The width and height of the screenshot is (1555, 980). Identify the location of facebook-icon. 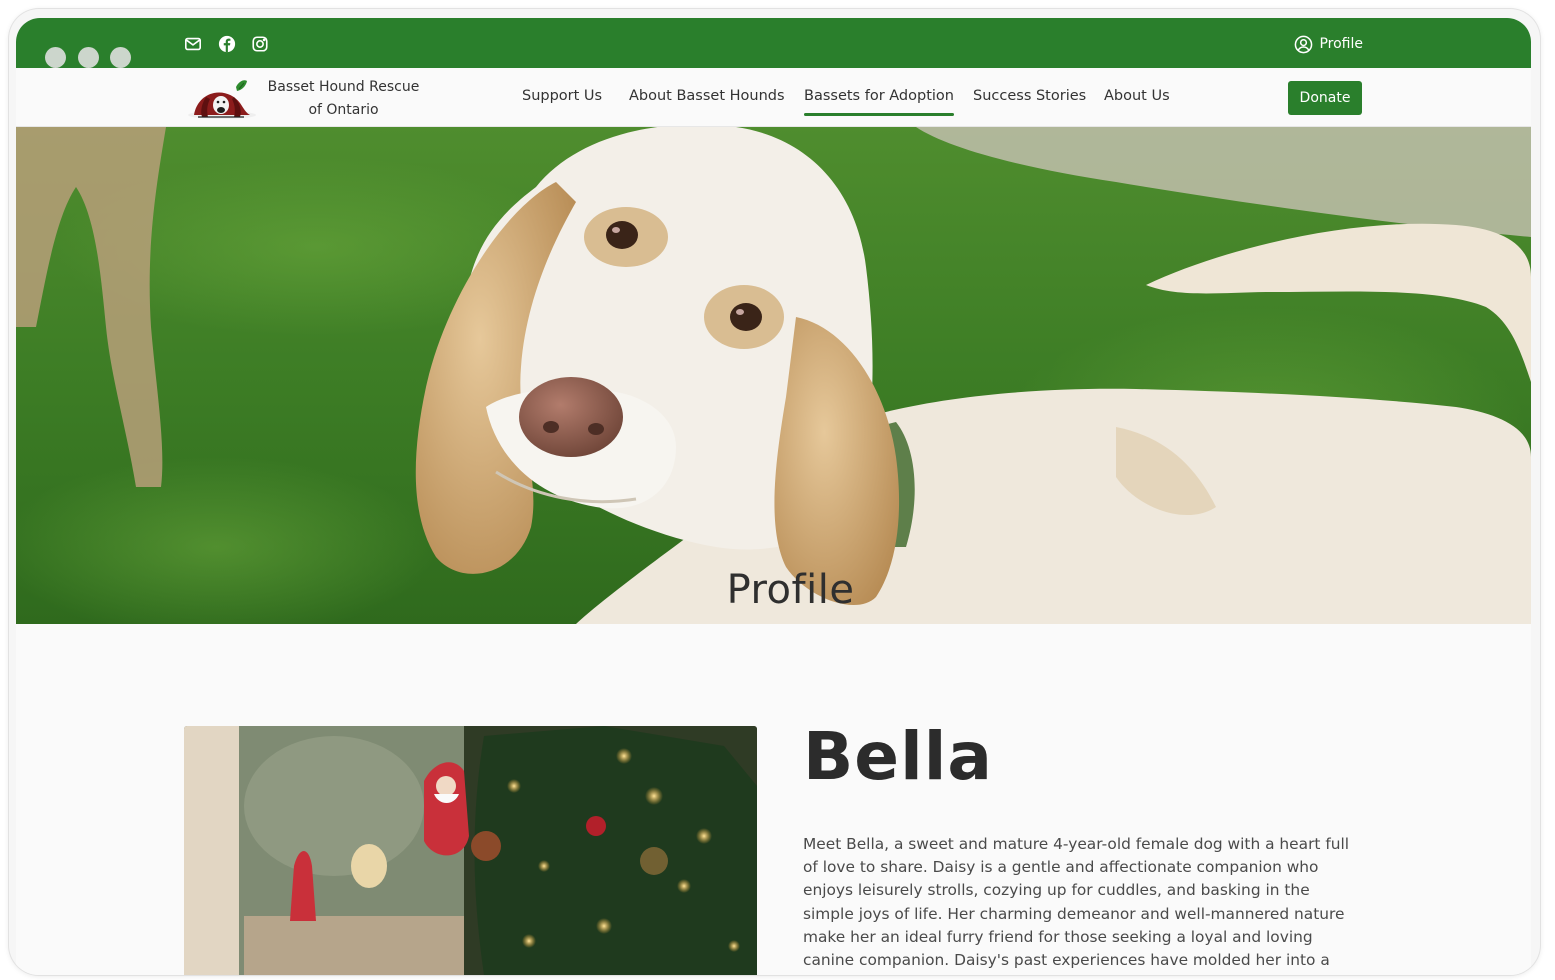
(227, 44).